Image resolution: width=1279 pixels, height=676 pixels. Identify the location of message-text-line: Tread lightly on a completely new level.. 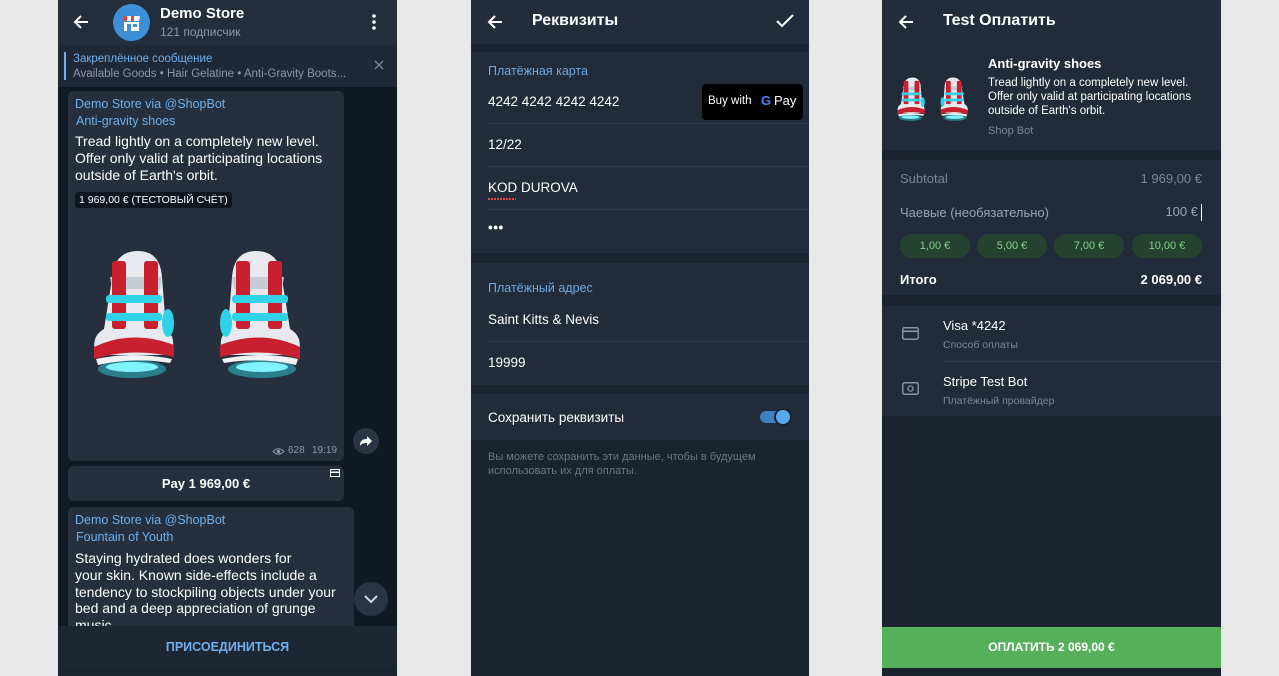
(197, 141).